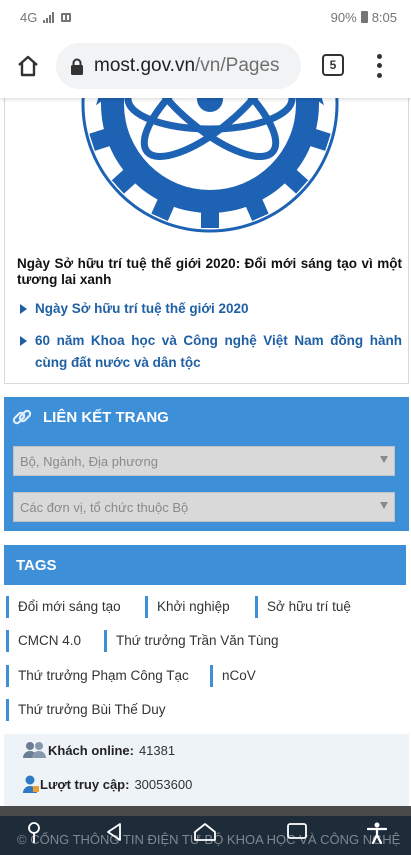 Image resolution: width=411 pixels, height=855 pixels. Describe the element at coordinates (142, 308) in the screenshot. I see `news-link-1-text: Ngày Sở hữu trí tuệ thế giới 2020` at that location.